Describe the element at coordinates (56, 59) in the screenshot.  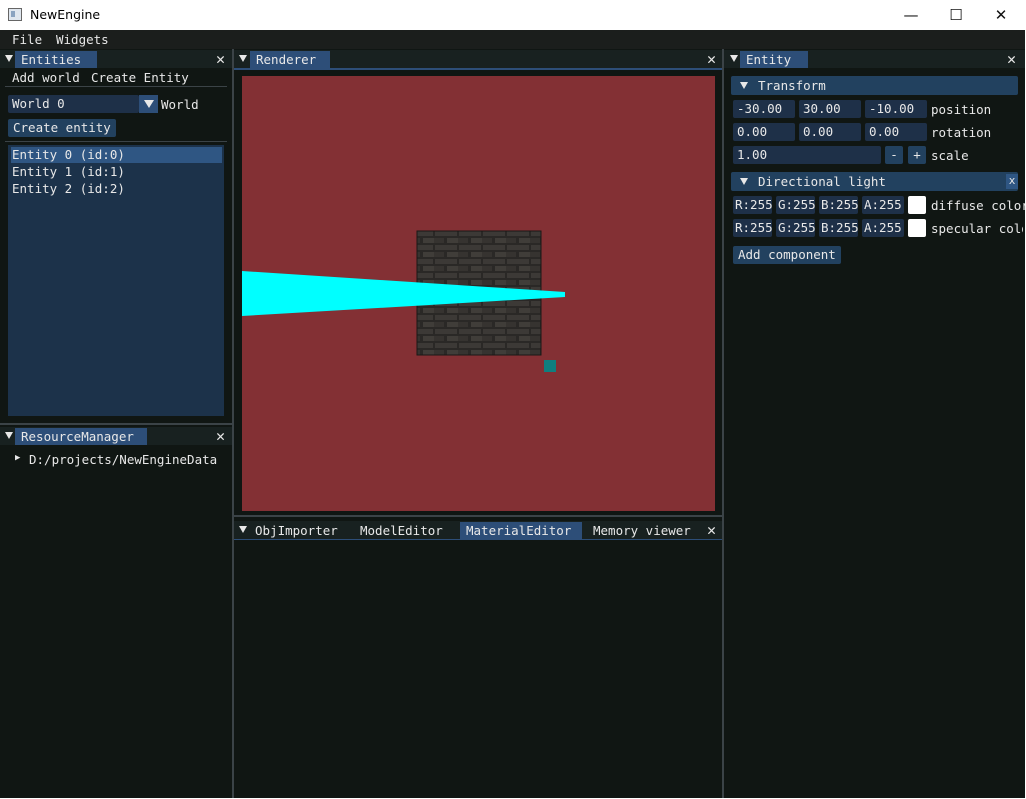
I see `tab-entities: Entities` at that location.